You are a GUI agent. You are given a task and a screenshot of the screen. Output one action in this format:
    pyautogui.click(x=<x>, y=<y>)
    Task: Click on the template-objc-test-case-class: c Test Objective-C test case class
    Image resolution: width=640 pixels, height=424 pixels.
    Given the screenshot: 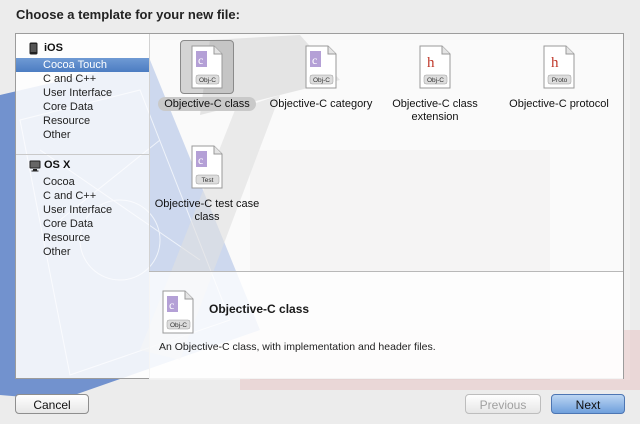 What is the action you would take?
    pyautogui.click(x=207, y=182)
    